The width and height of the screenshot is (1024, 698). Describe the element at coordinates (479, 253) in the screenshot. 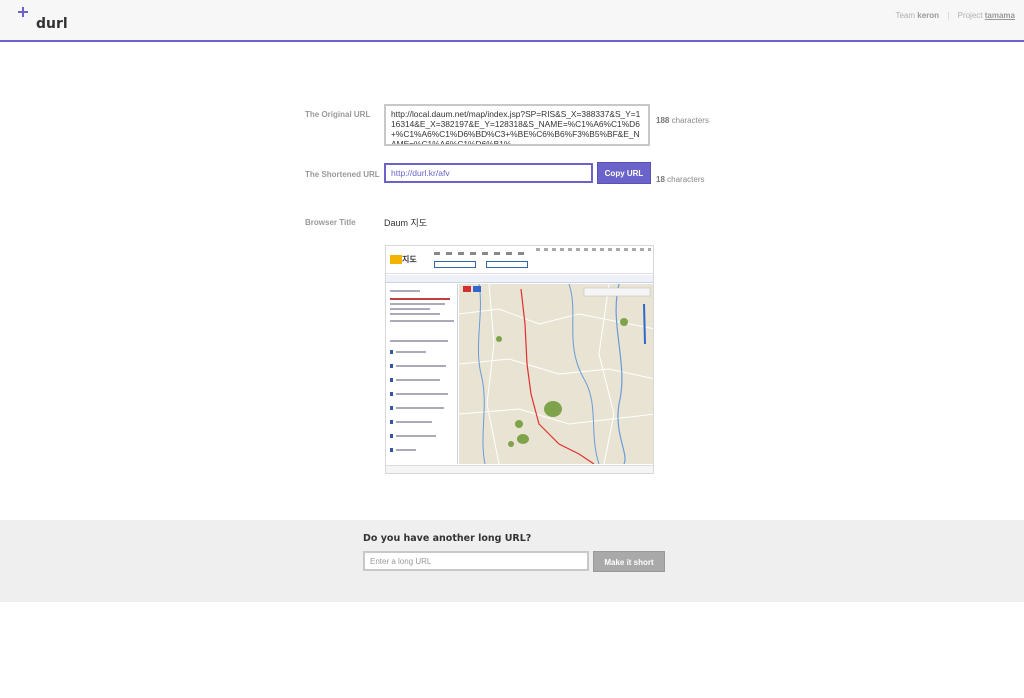

I see `thumbnail-nav` at that location.